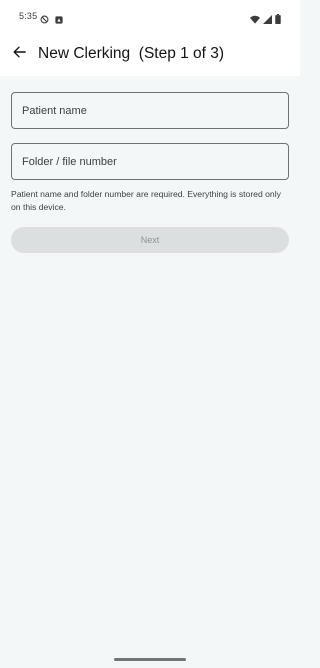  What do you see at coordinates (150, 240) in the screenshot?
I see `next-button: Next` at bounding box center [150, 240].